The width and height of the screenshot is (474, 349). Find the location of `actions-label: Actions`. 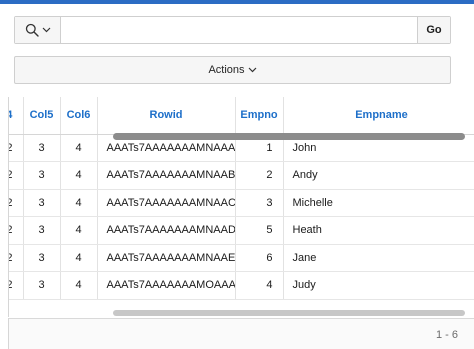

actions-label: Actions is located at coordinates (226, 70).